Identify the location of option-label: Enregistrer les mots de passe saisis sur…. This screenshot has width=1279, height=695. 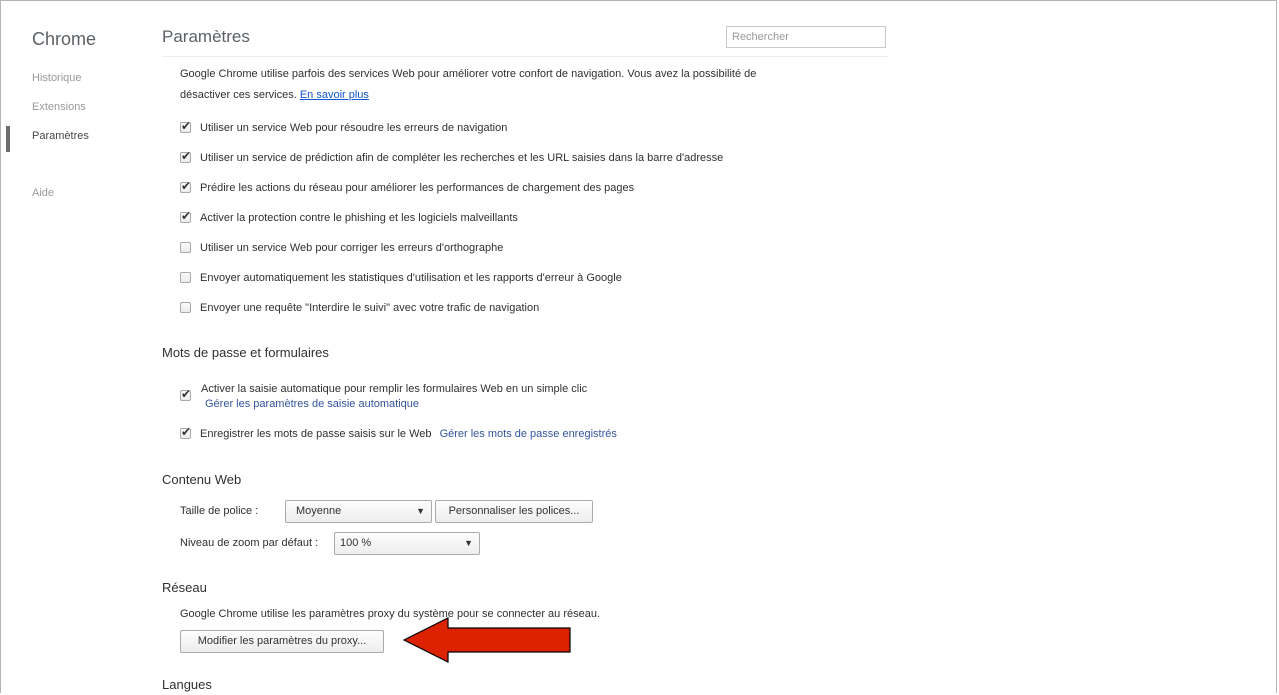
(316, 434).